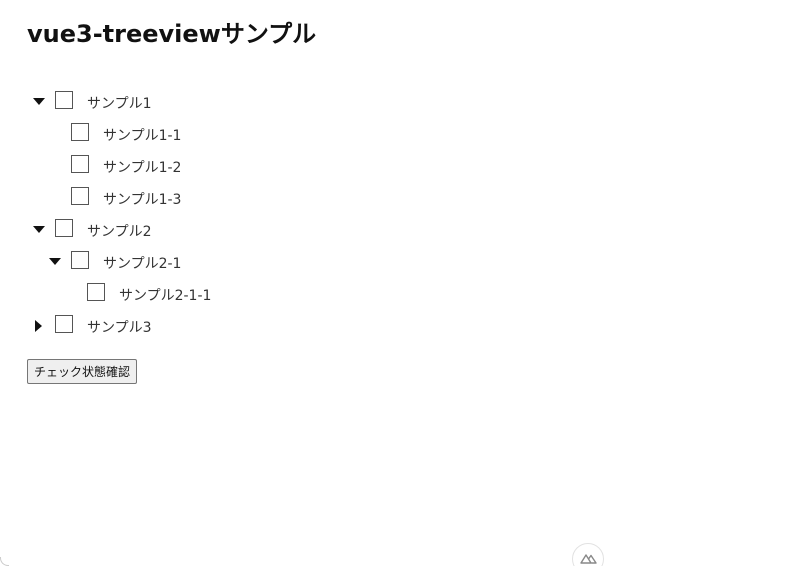 The image size is (787, 566). I want to click on tree-node-label: サンプル1, so click(119, 103).